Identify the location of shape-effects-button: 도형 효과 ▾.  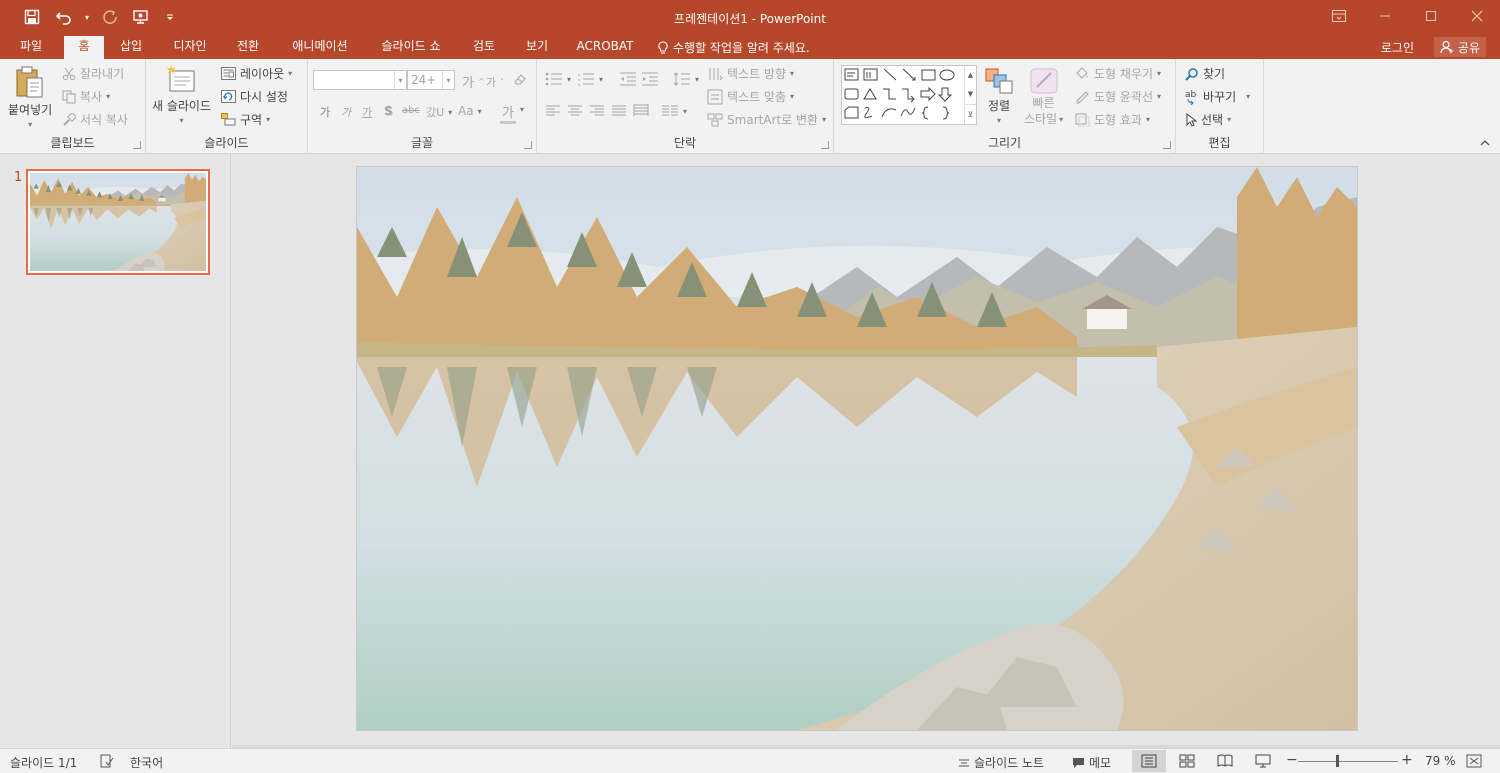
(1112, 119).